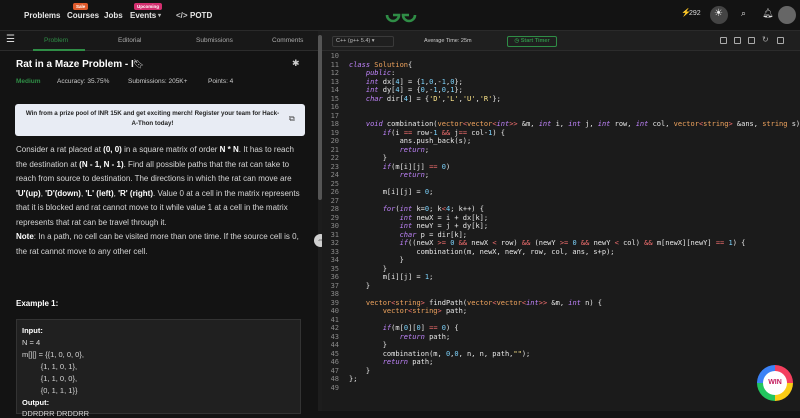 The image size is (800, 418). I want to click on external-link-icon: ⧉, so click(292, 119).